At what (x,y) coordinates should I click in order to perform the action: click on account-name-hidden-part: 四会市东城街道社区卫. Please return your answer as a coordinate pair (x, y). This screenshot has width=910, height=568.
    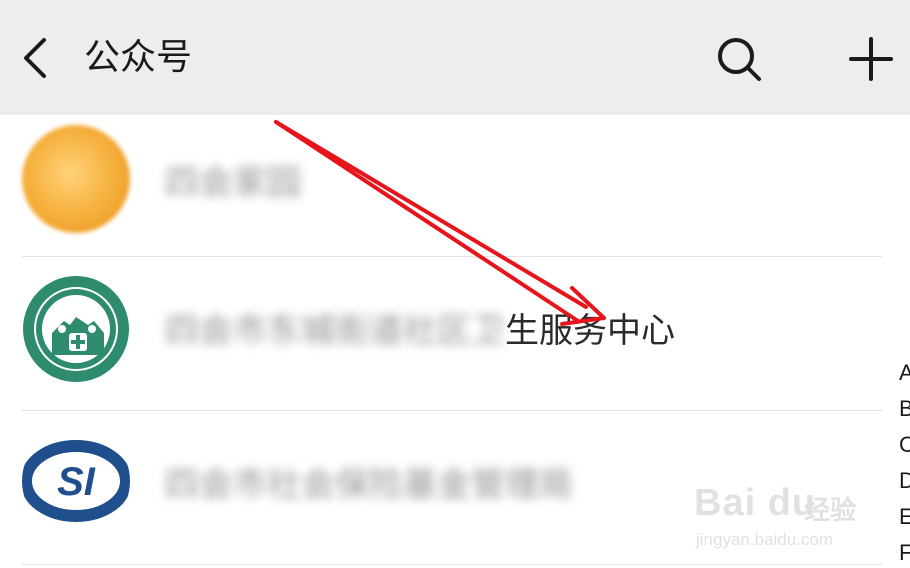
    Looking at the image, I should click on (335, 331).